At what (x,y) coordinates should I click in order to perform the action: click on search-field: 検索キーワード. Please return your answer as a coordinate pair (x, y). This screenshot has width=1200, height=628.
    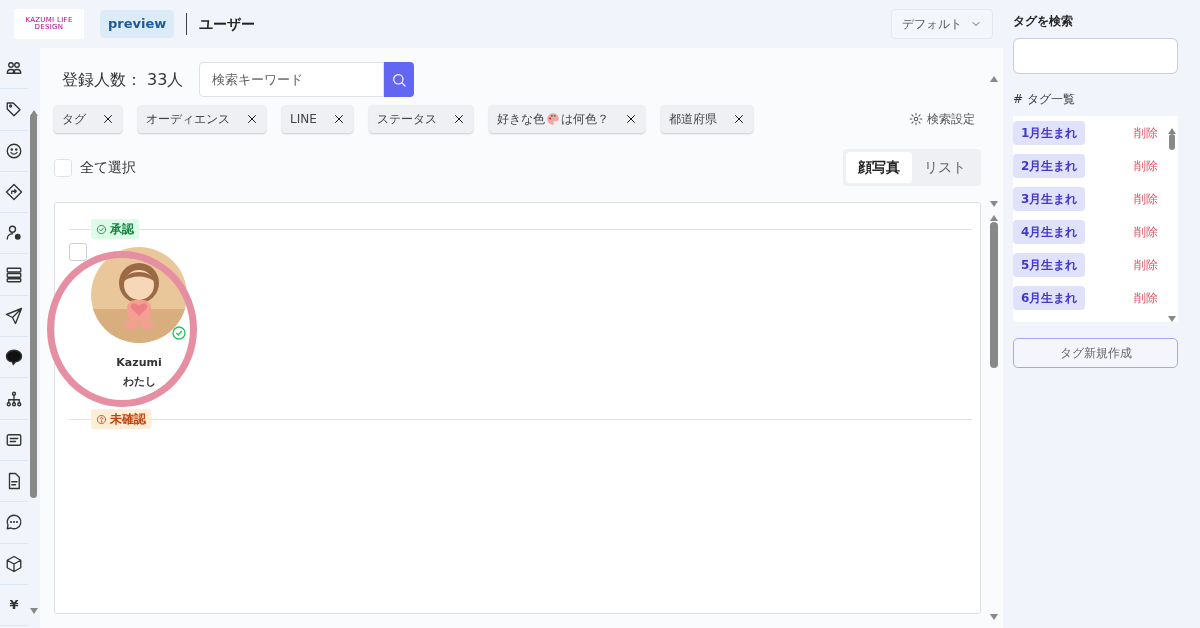
    Looking at the image, I should click on (291, 79).